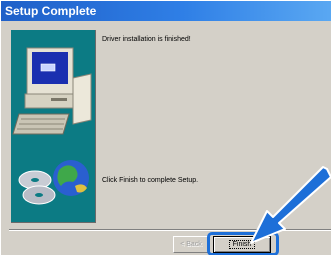  What do you see at coordinates (166, 11) in the screenshot?
I see `title-bar: Setup Complete` at bounding box center [166, 11].